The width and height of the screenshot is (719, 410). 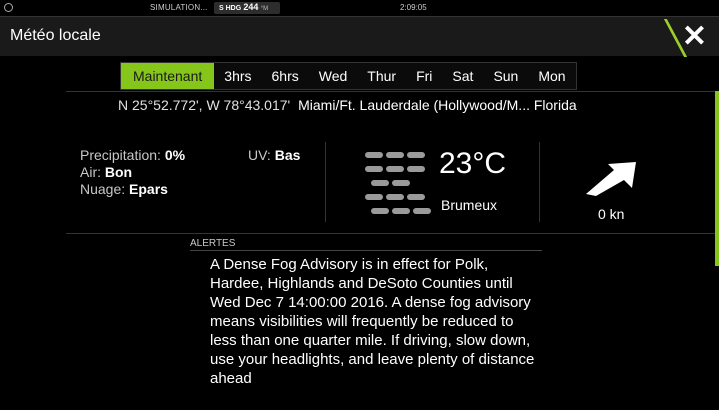 What do you see at coordinates (168, 76) in the screenshot?
I see `tab-maintenant: Maintenant` at bounding box center [168, 76].